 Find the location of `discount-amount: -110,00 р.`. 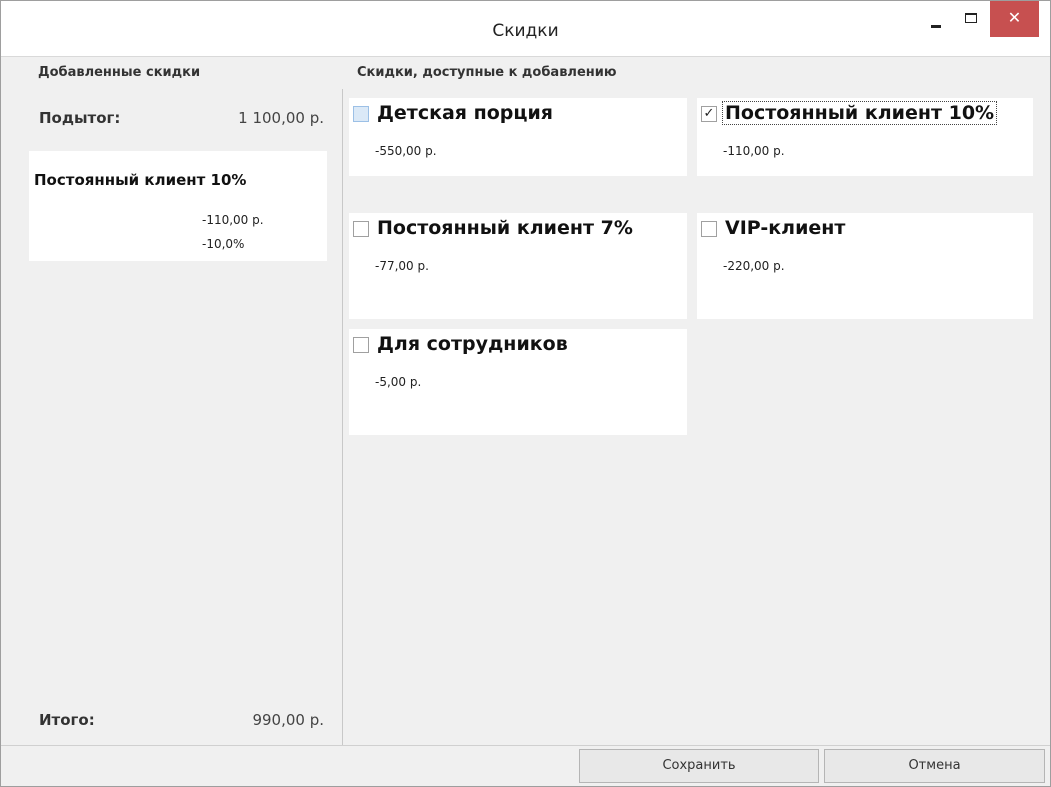

discount-amount: -110,00 р. is located at coordinates (754, 151).